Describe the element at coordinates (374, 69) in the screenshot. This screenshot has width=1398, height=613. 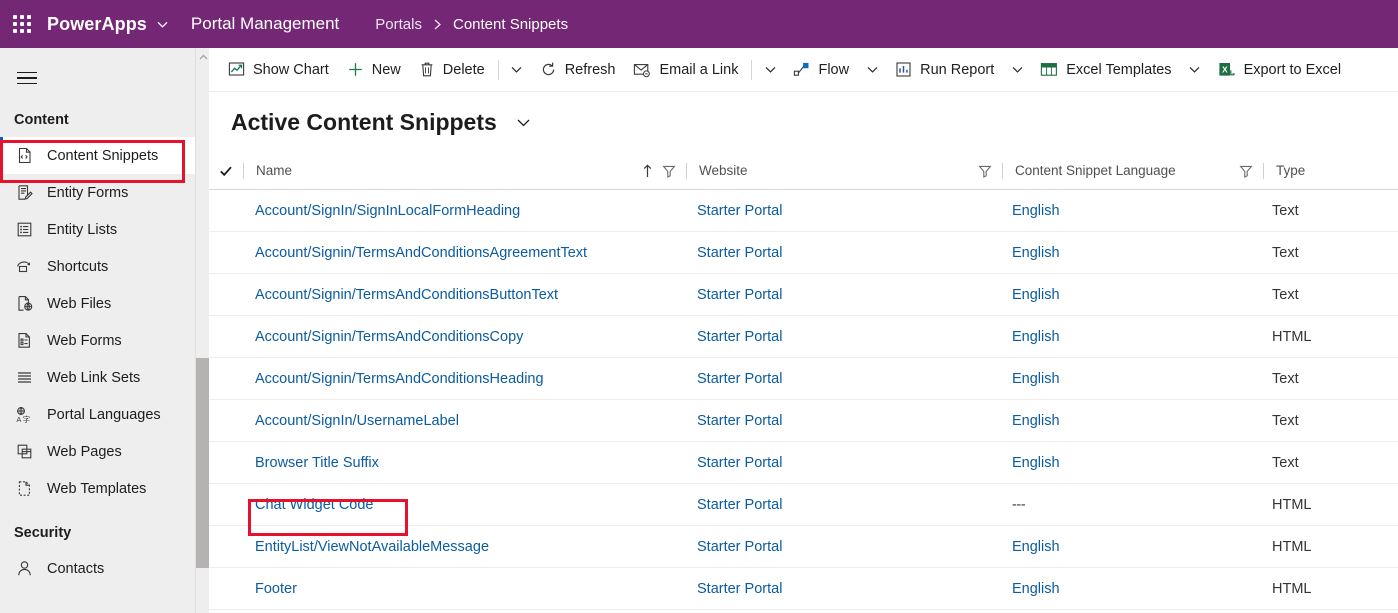
I see `new-button: New` at that location.